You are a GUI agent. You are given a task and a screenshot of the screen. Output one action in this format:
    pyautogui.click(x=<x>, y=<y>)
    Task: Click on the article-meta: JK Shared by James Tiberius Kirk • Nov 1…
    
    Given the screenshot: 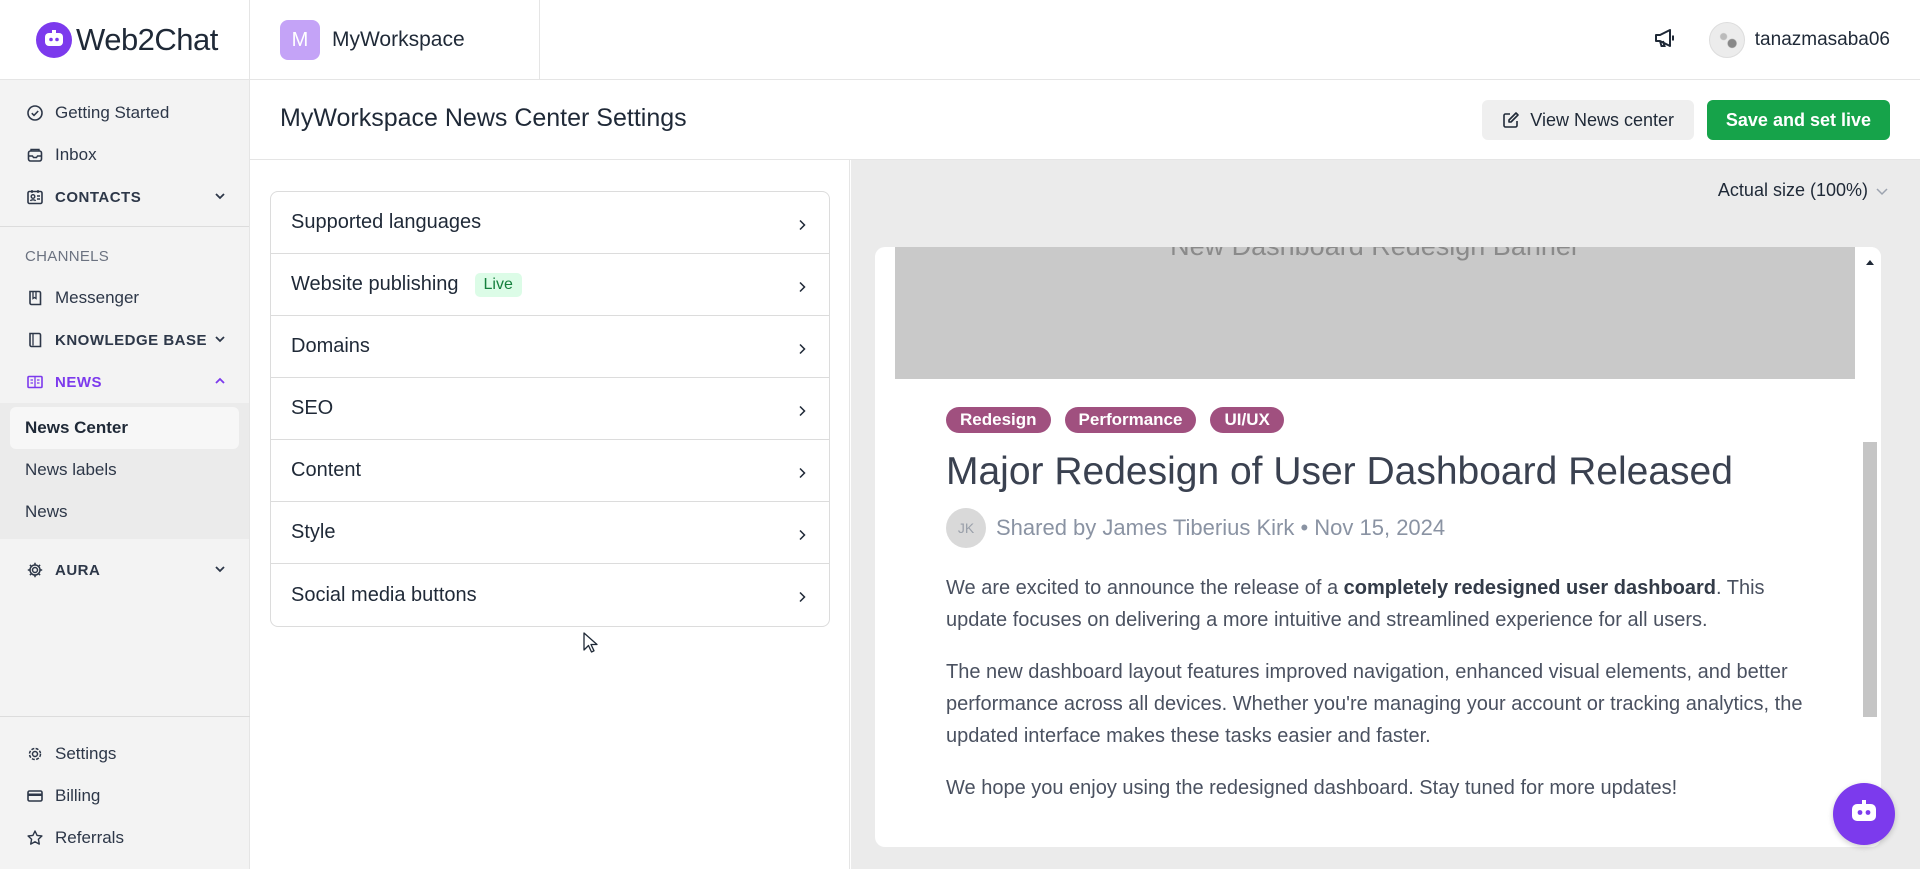 What is the action you would take?
    pyautogui.click(x=1195, y=528)
    